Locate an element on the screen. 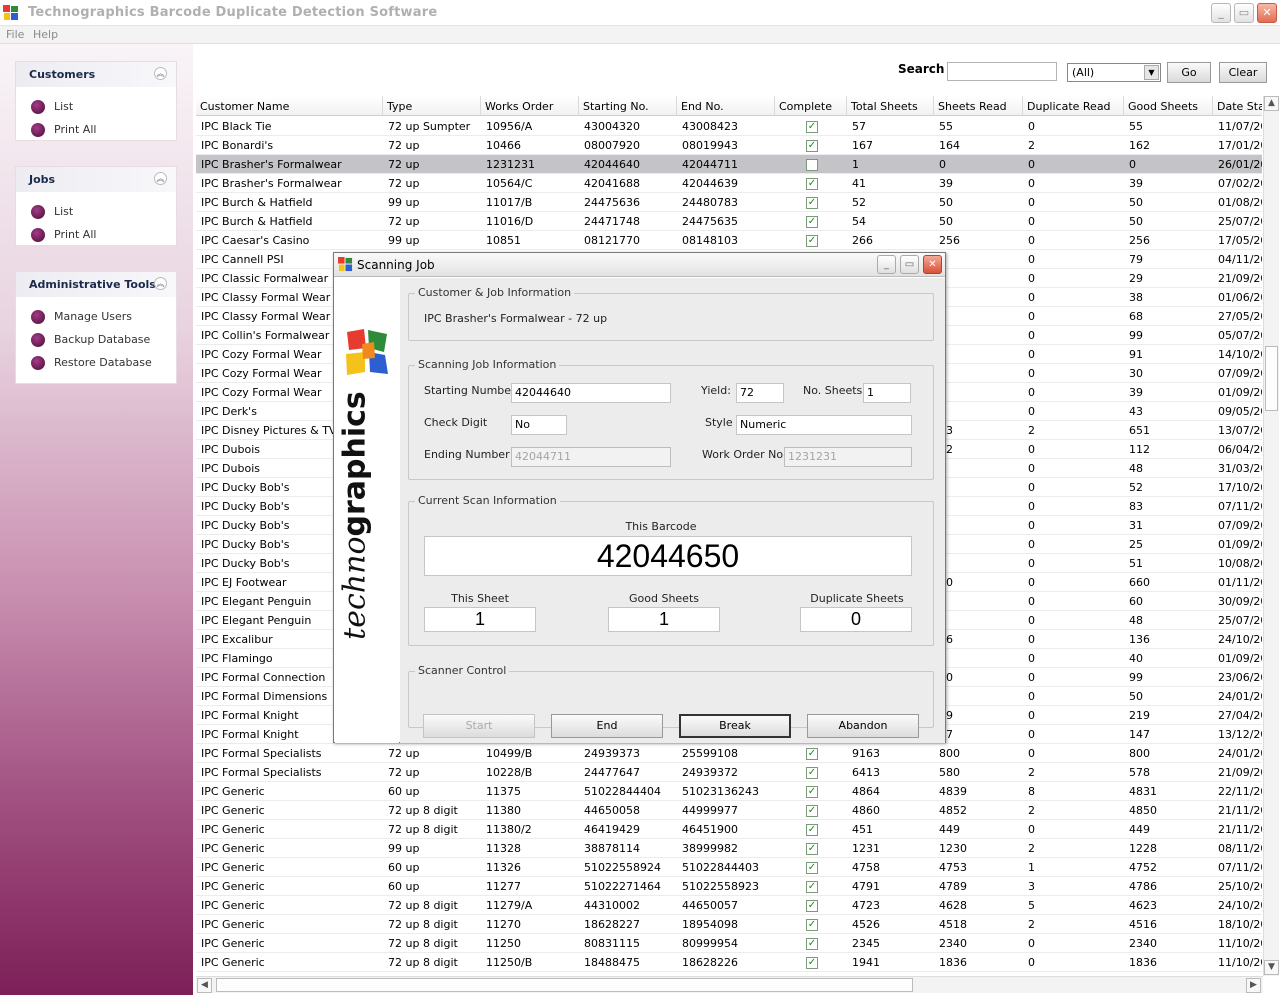  column-header: Starting No. is located at coordinates (628, 106).